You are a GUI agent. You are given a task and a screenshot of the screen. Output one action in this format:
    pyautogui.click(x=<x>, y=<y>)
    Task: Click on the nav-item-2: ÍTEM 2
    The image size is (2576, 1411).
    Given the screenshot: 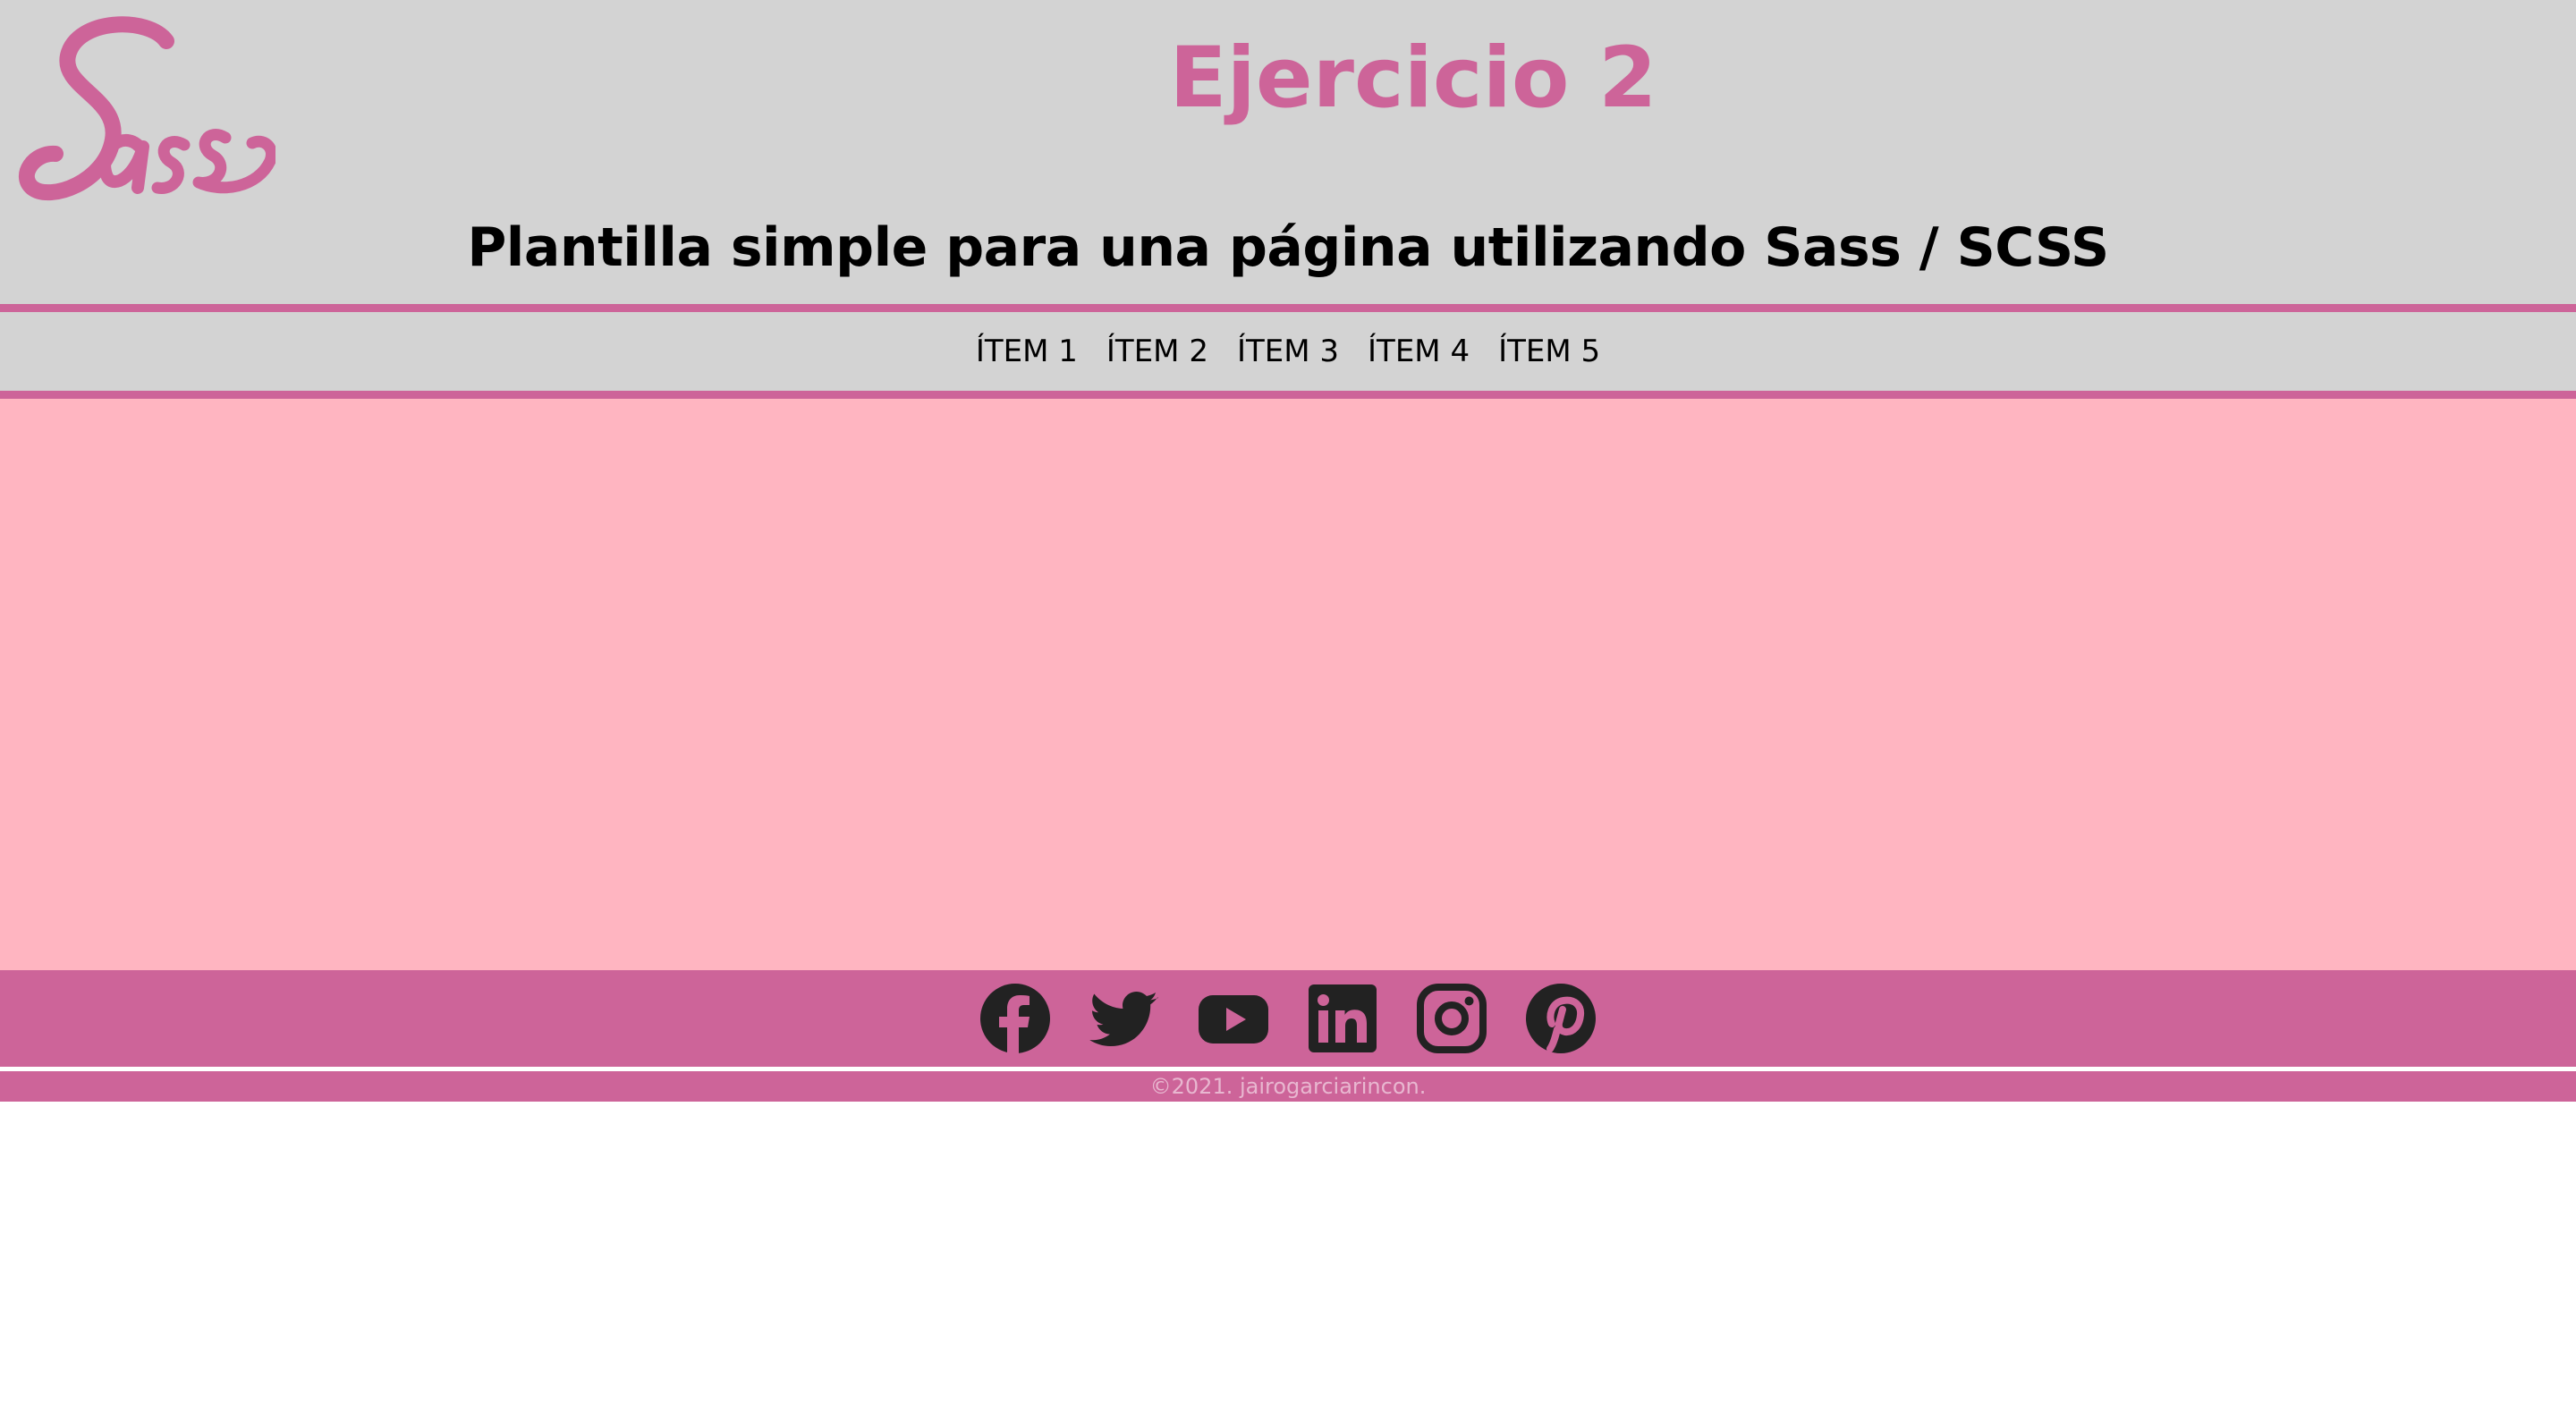 What is the action you would take?
    pyautogui.click(x=1157, y=351)
    